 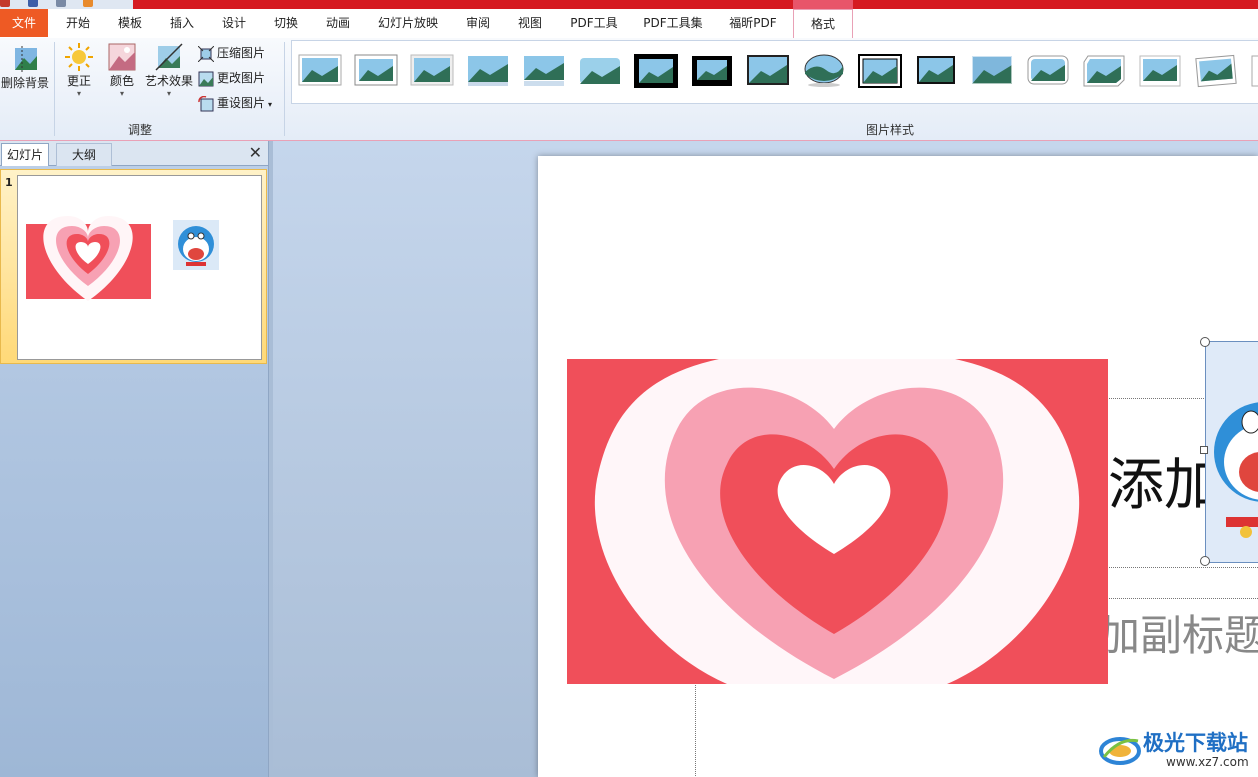 I want to click on corrections-label: 更正, so click(x=78, y=81).